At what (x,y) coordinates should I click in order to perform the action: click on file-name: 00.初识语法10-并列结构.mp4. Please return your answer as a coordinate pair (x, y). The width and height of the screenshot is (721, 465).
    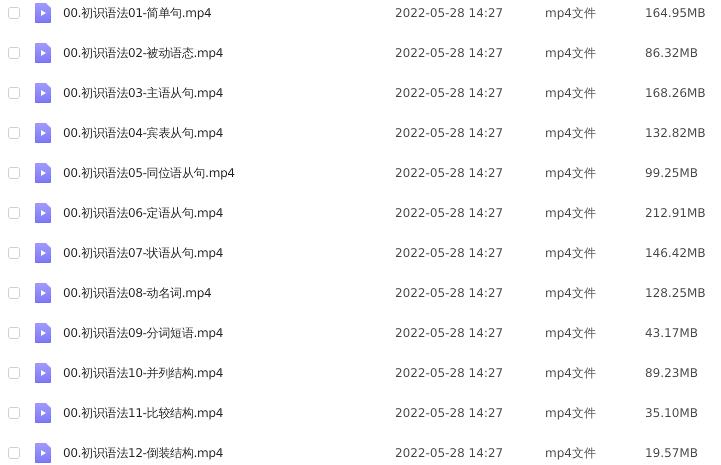
    Looking at the image, I should click on (229, 373).